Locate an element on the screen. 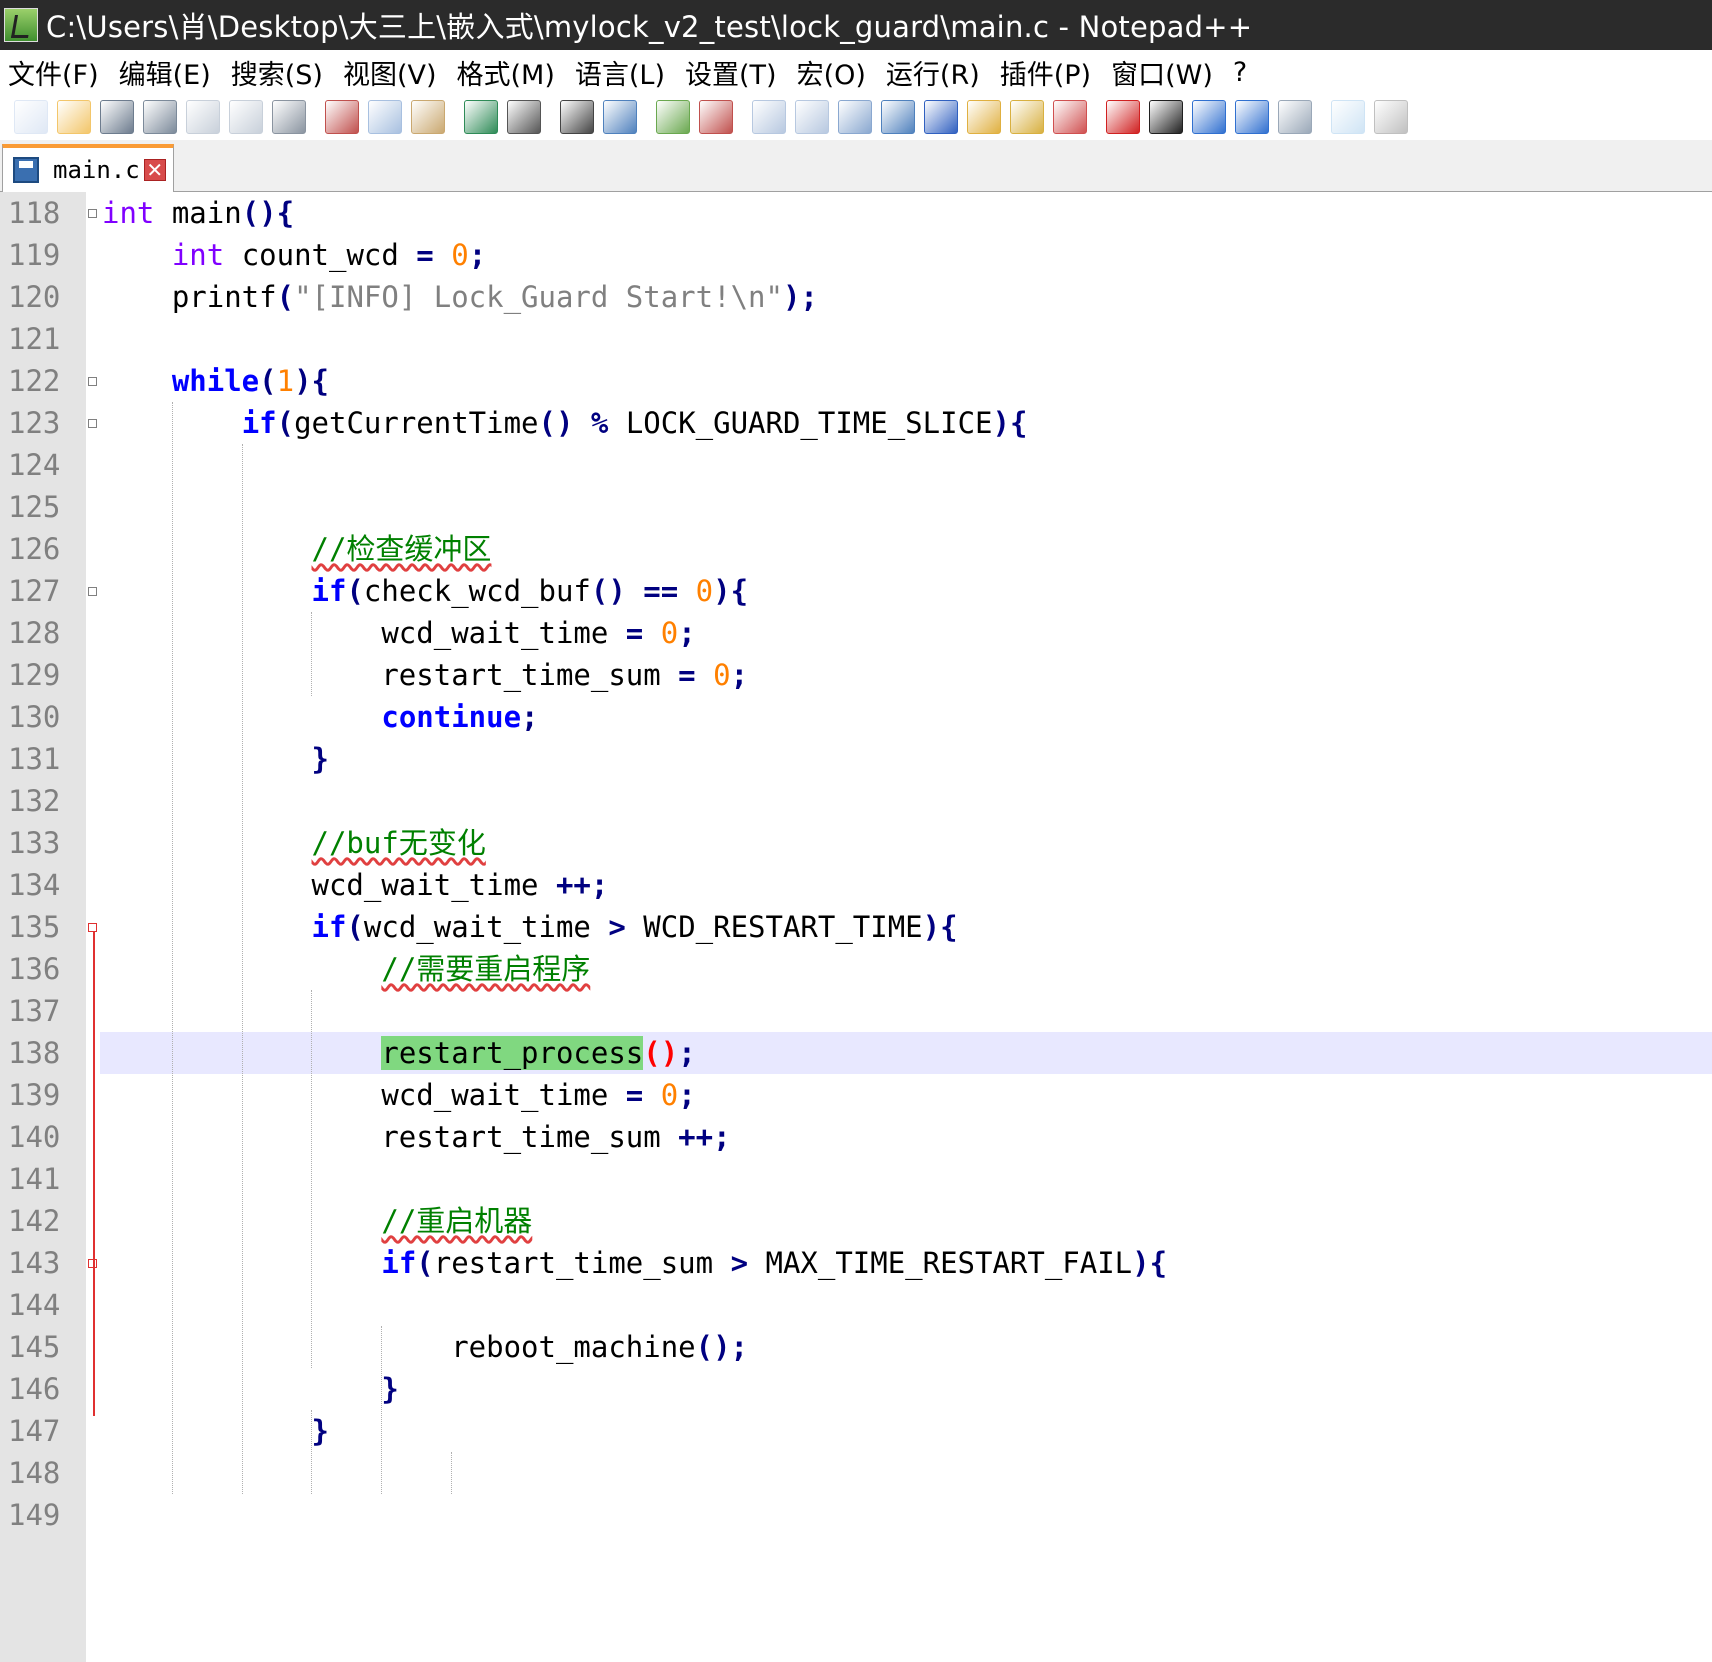 This screenshot has width=1712, height=1662. line-number: 128 is located at coordinates (34, 633).